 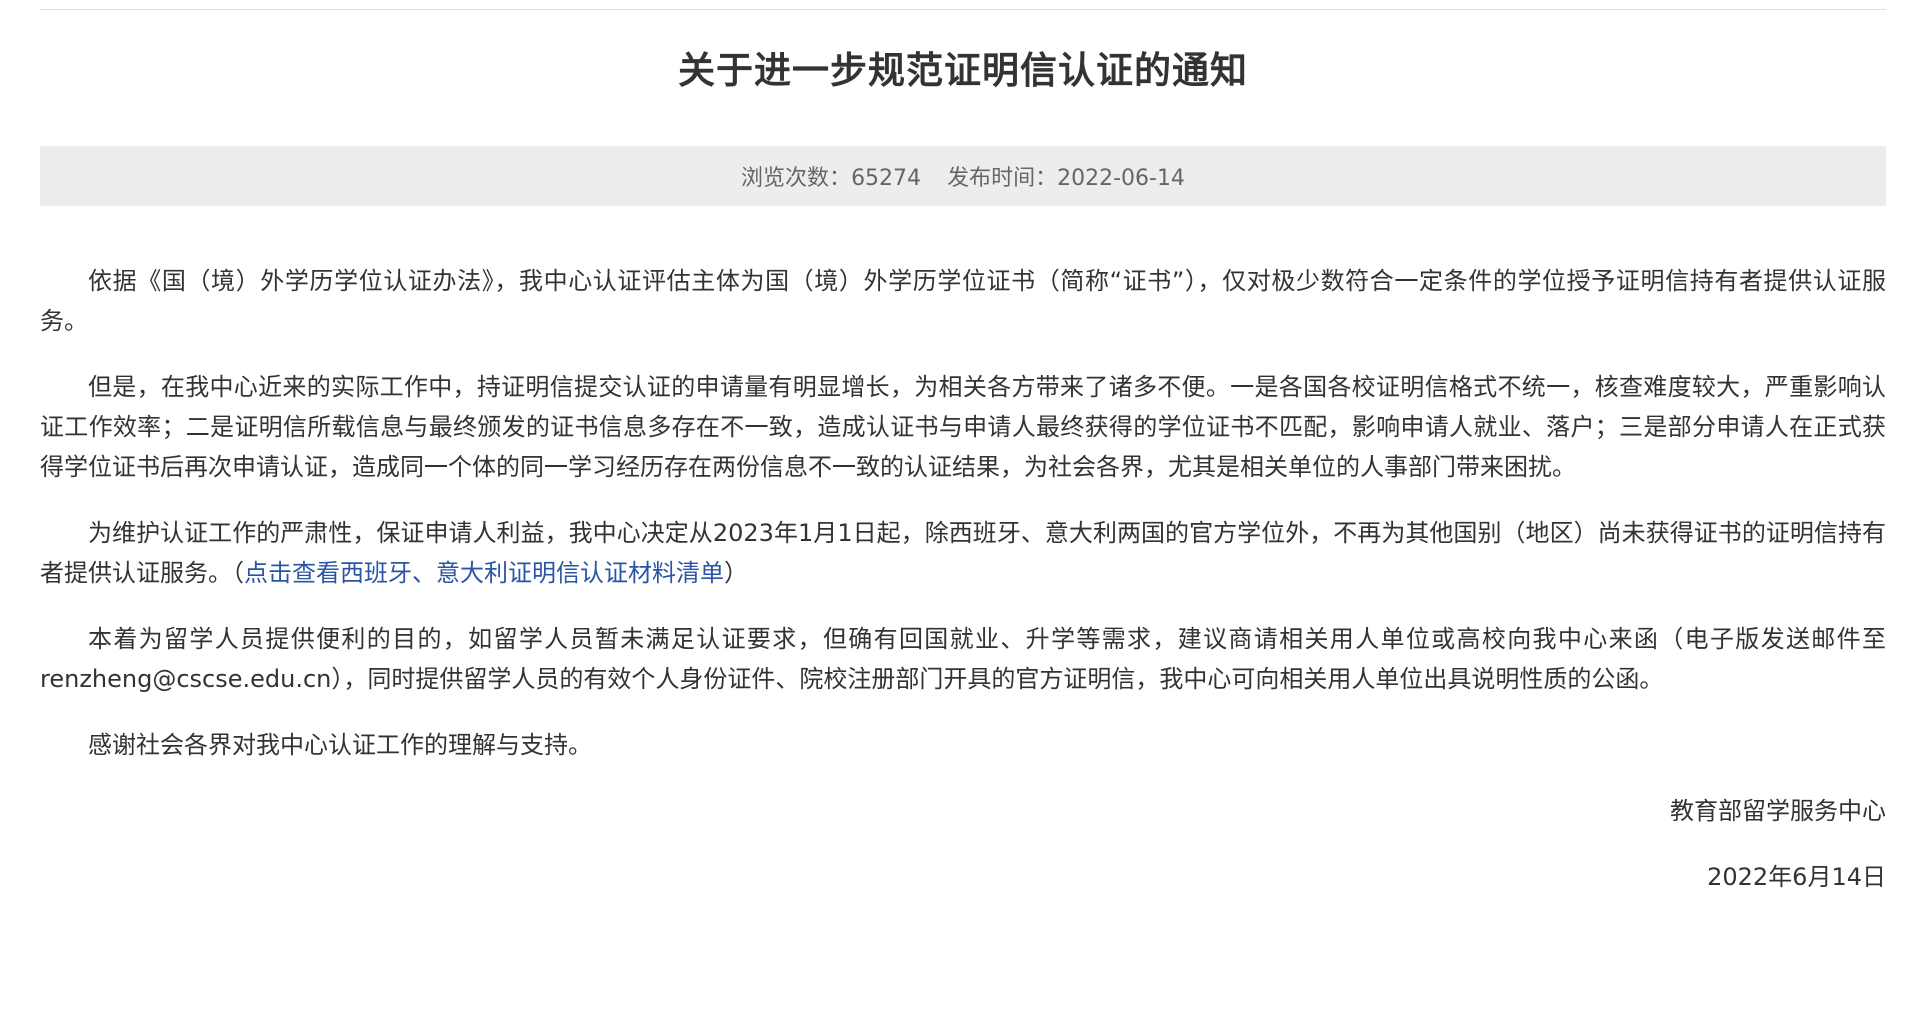 What do you see at coordinates (796, 178) in the screenshot?
I see `view-count-label: 浏览次数：` at bounding box center [796, 178].